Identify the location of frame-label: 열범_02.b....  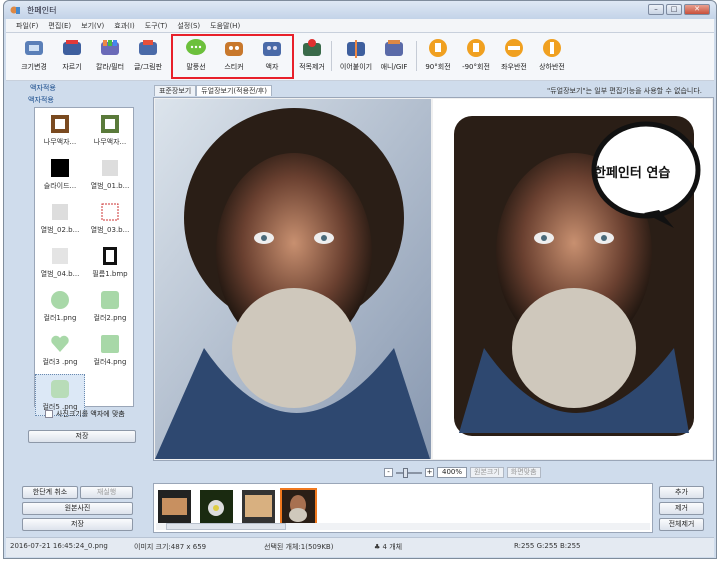
(60, 230).